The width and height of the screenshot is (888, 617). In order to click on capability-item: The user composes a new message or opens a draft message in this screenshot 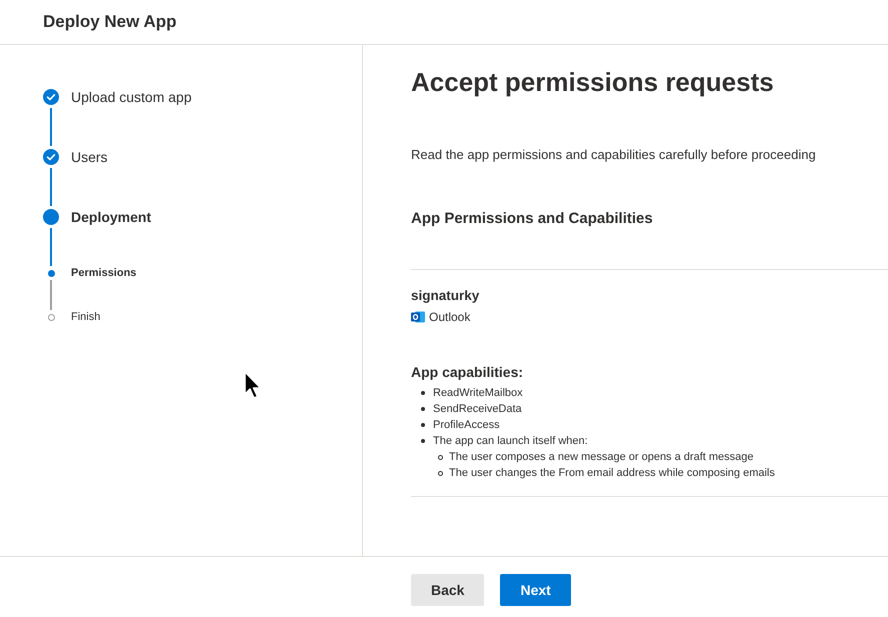, I will do `click(601, 457)`.